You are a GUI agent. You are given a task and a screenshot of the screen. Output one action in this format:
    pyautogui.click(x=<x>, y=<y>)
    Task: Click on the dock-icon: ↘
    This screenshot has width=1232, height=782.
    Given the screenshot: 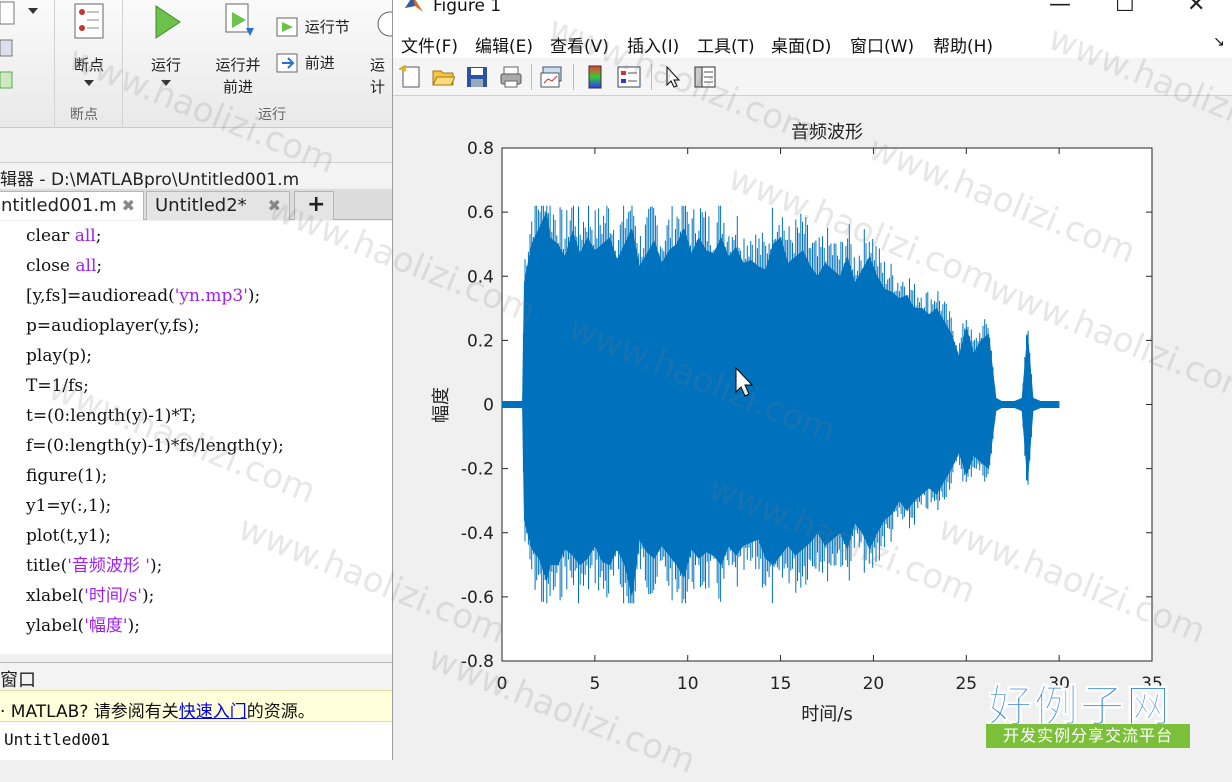 What is the action you would take?
    pyautogui.click(x=1219, y=42)
    